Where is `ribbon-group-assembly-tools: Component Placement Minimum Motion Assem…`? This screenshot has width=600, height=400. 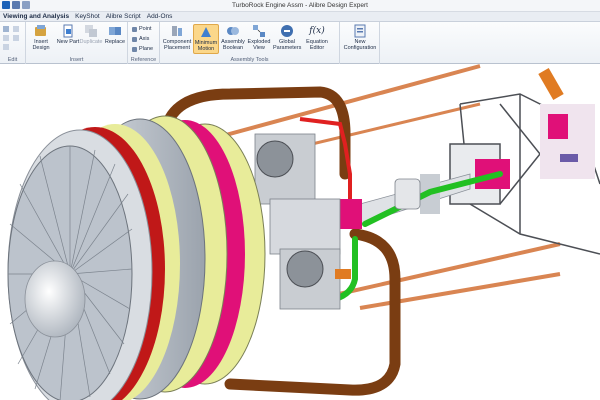
ribbon-group-assembly-tools: Component Placement Minimum Motion Assem… is located at coordinates (250, 43).